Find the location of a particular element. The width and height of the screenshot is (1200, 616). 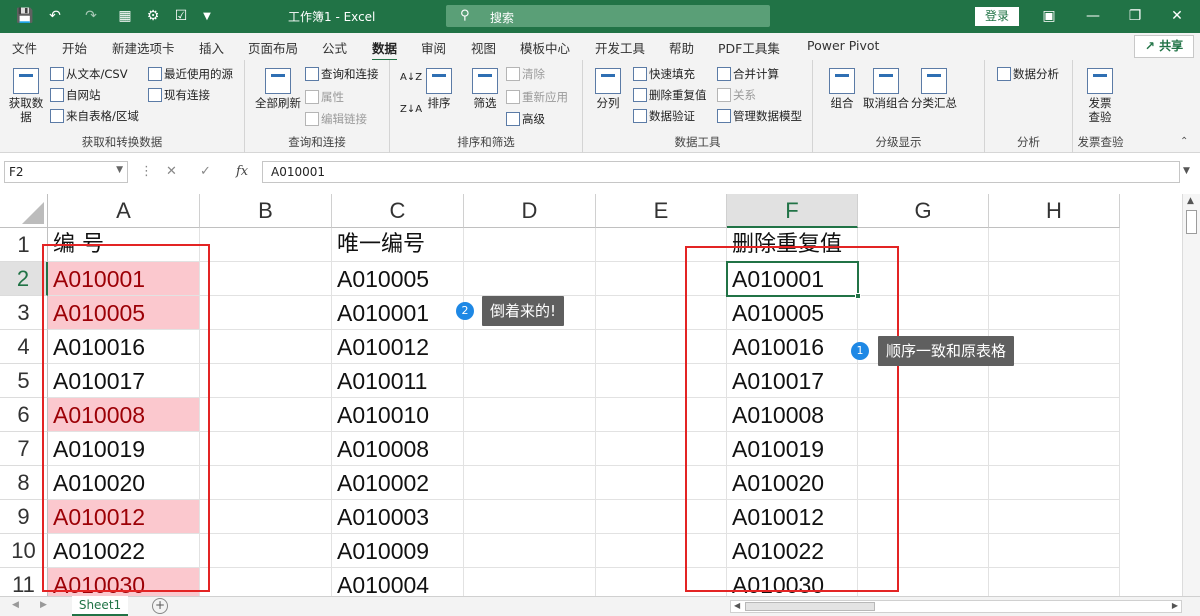

cell-d5 is located at coordinates (530, 381).